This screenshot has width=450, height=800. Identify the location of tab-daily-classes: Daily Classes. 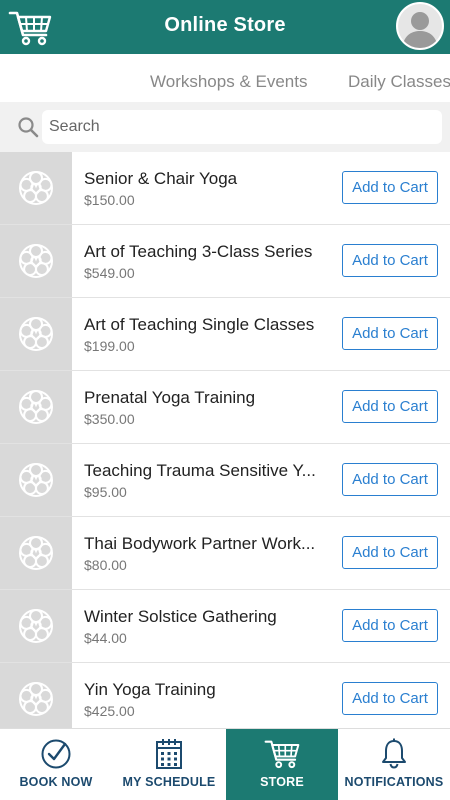
(399, 82).